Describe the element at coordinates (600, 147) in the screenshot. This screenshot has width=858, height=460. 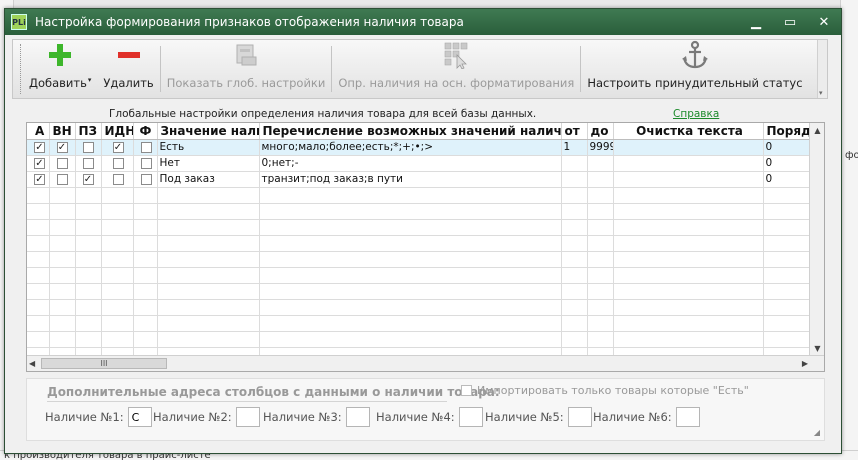
I see `cell-to: 9999` at that location.